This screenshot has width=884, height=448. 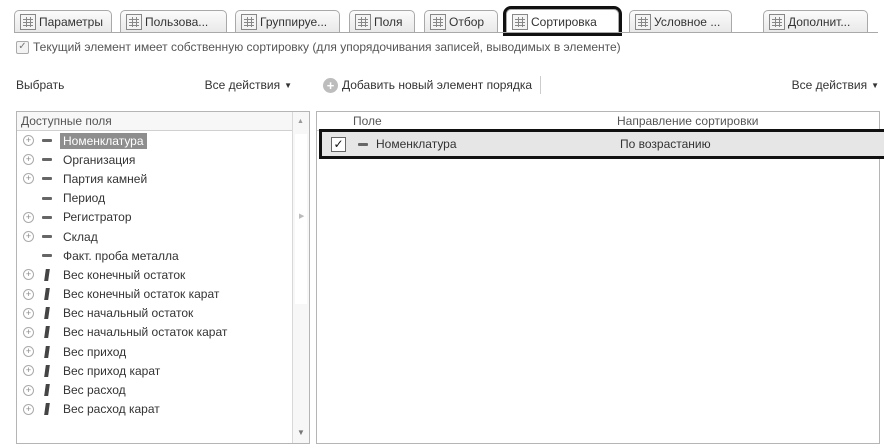 I want to click on tree-item: + Вес конечный остаток, so click(x=155, y=274).